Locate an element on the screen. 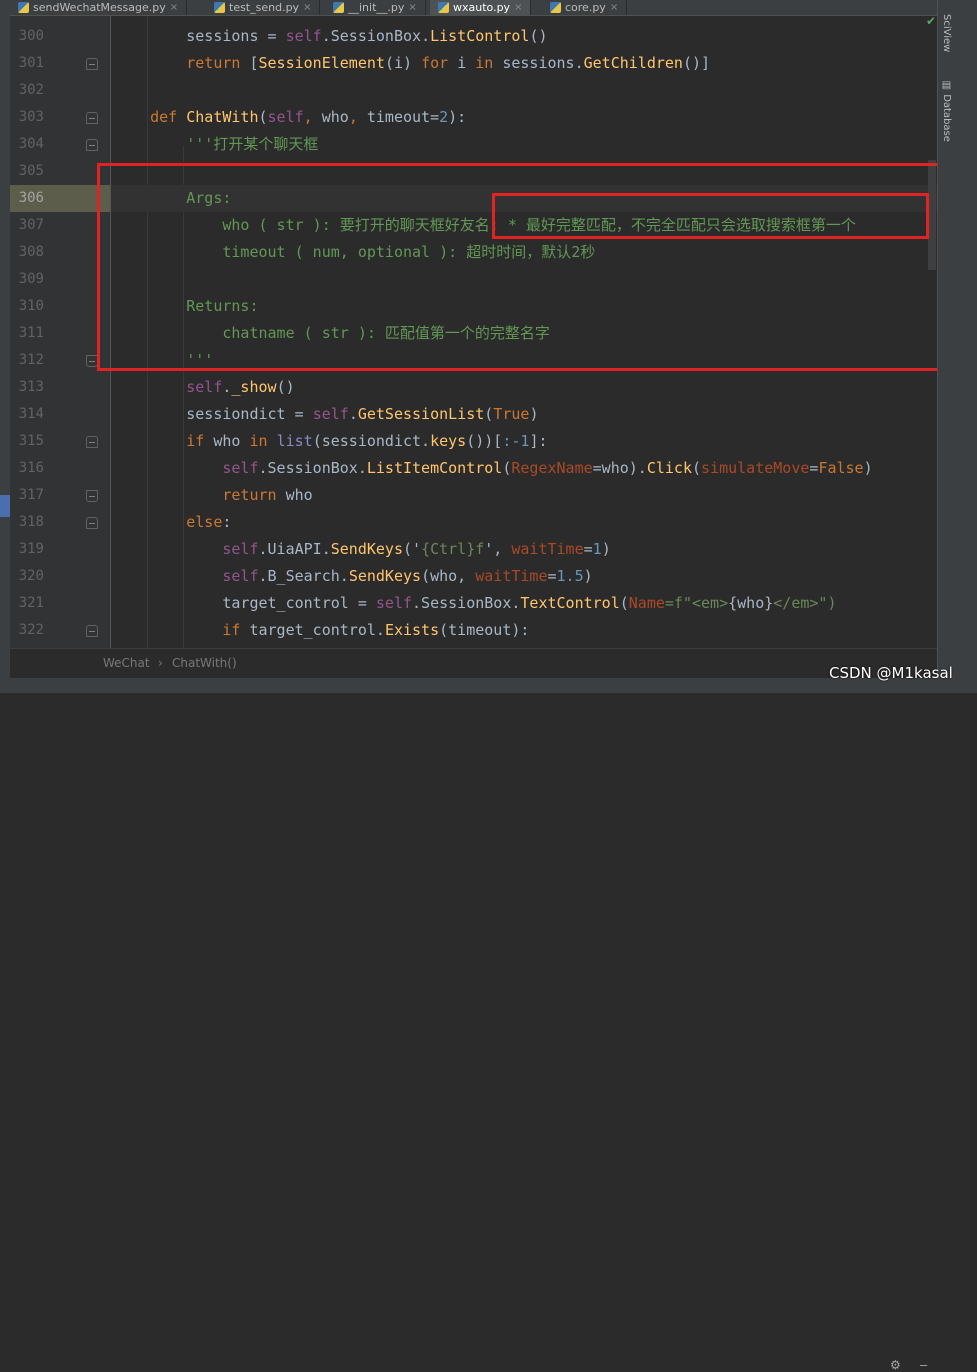 The width and height of the screenshot is (977, 1372). line-number: 305 is located at coordinates (31, 171).